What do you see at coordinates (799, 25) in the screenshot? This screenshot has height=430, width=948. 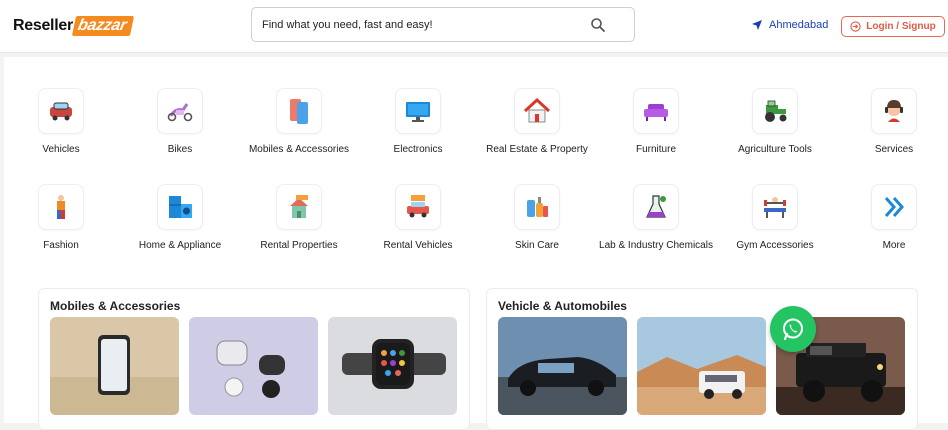 I see `location-label: Ahmedabad` at bounding box center [799, 25].